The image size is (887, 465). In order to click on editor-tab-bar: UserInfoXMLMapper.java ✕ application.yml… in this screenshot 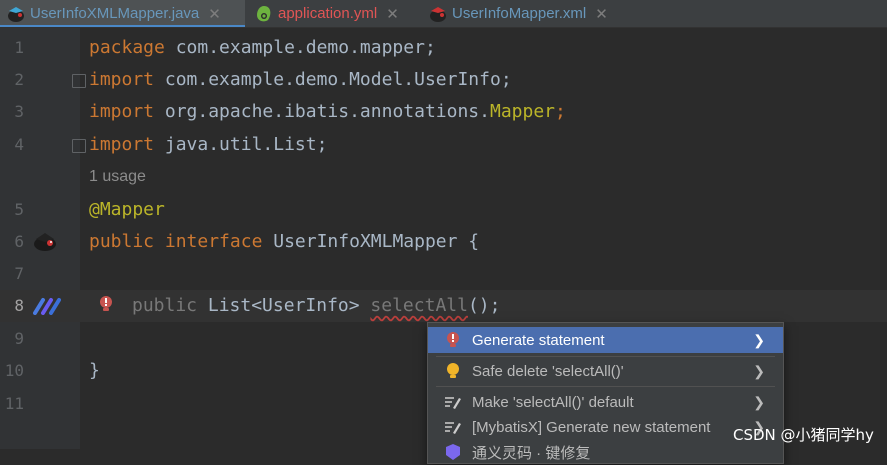, I will do `click(443, 14)`.